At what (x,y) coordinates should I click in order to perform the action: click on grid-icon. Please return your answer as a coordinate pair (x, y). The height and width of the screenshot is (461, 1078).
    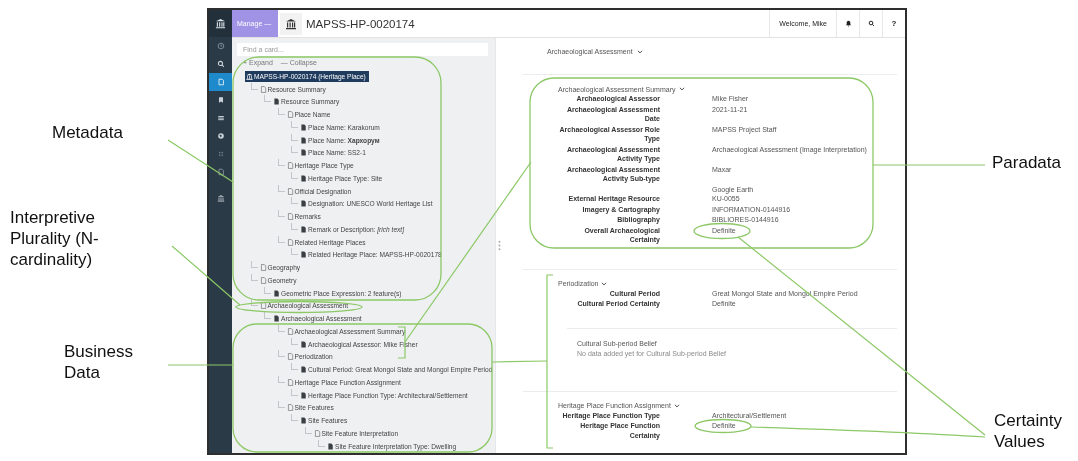
    Looking at the image, I should click on (220, 154).